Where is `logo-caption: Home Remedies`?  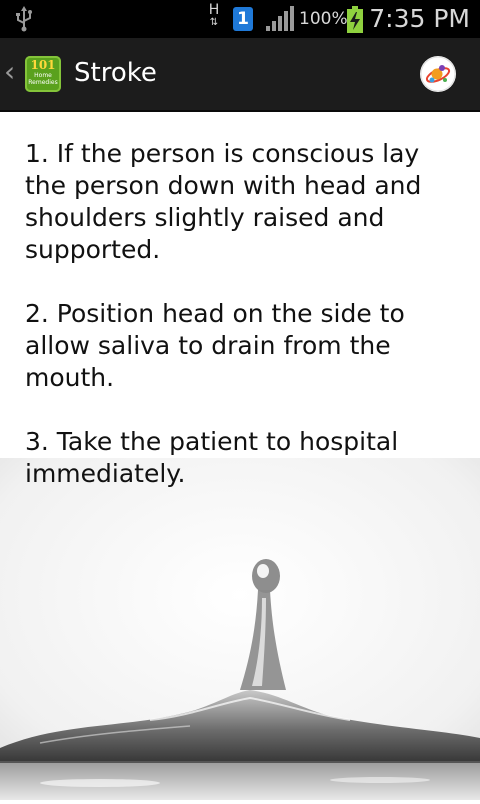
logo-caption: Home Remedies is located at coordinates (43, 79).